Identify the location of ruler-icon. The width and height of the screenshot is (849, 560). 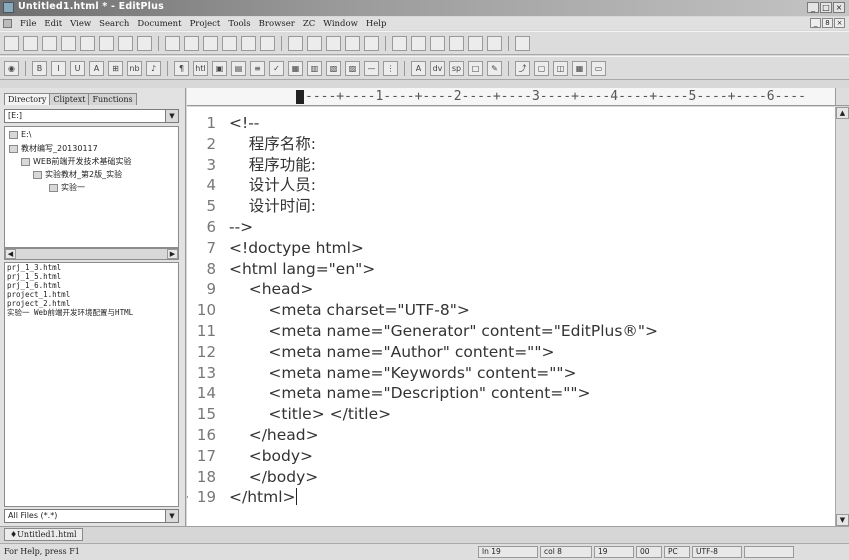
(371, 43).